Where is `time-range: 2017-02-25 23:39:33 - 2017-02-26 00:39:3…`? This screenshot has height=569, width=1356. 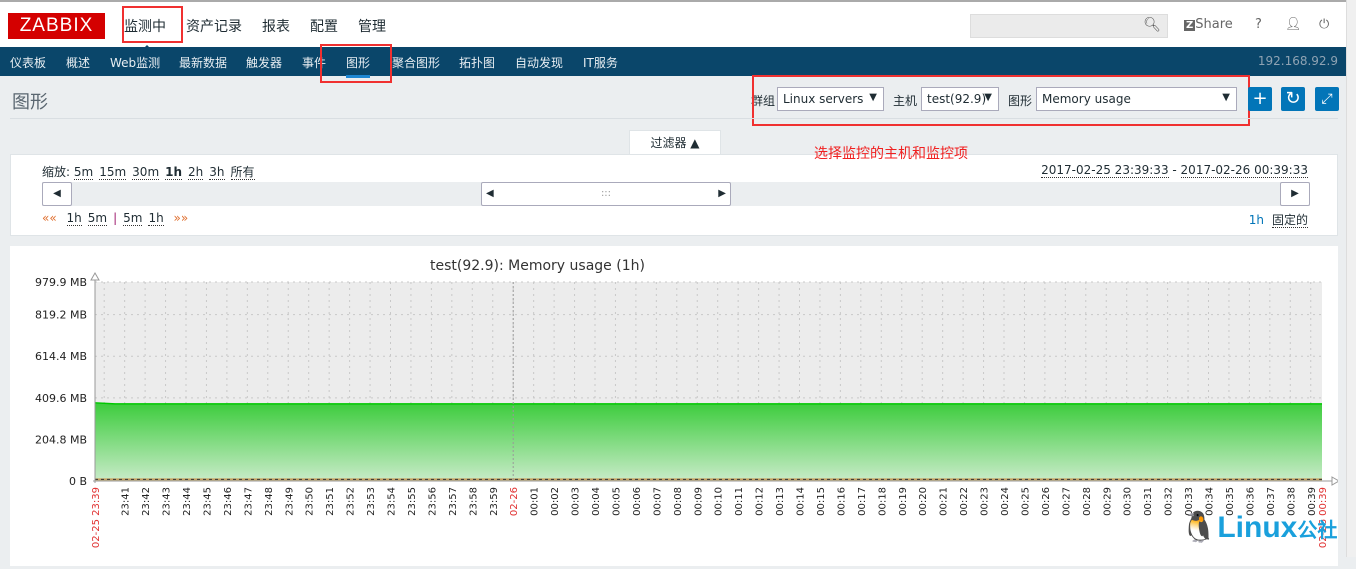 time-range: 2017-02-25 23:39:33 - 2017-02-26 00:39:3… is located at coordinates (1174, 170).